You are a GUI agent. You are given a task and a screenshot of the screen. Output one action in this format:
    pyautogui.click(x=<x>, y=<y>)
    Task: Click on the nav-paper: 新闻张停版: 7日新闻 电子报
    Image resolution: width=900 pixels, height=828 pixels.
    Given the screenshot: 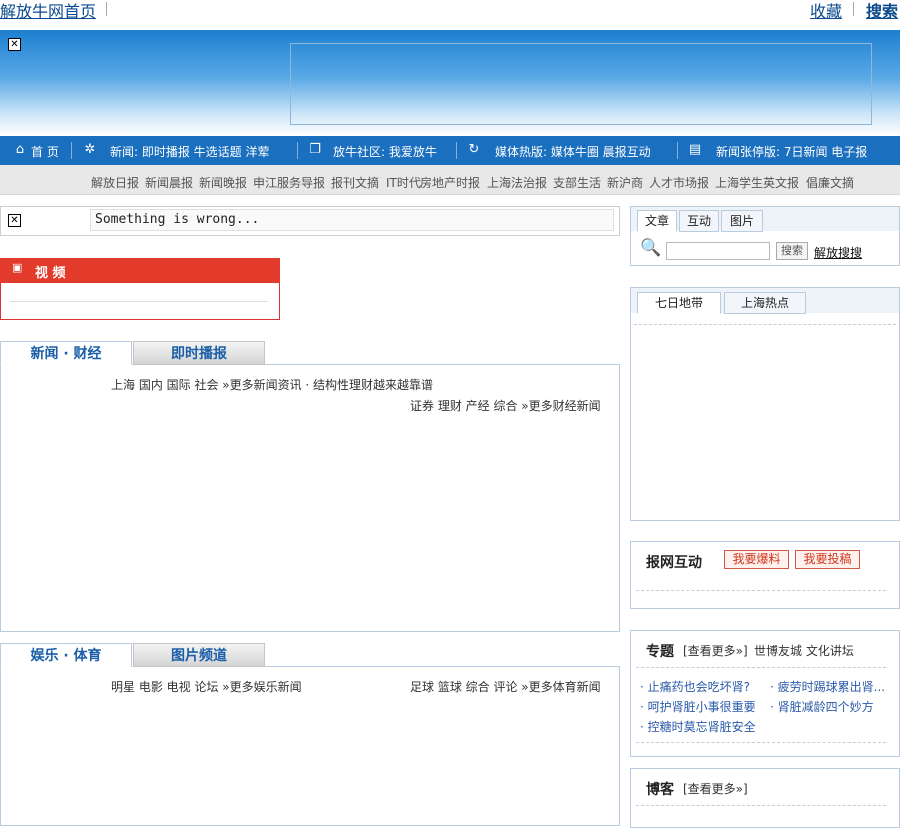 What is the action you would take?
    pyautogui.click(x=791, y=151)
    